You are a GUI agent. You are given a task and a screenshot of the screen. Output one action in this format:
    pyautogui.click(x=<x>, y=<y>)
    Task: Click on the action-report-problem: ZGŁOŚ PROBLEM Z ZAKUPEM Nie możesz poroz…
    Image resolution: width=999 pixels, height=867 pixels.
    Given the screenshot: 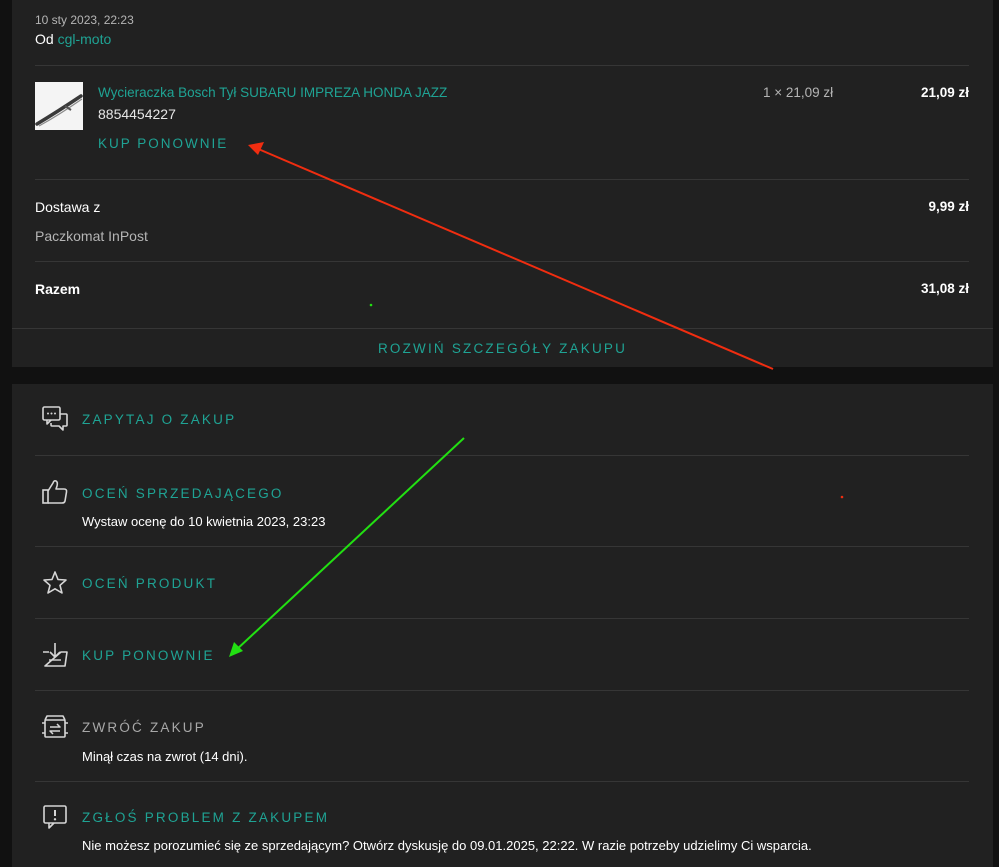 What is the action you would take?
    pyautogui.click(x=502, y=824)
    